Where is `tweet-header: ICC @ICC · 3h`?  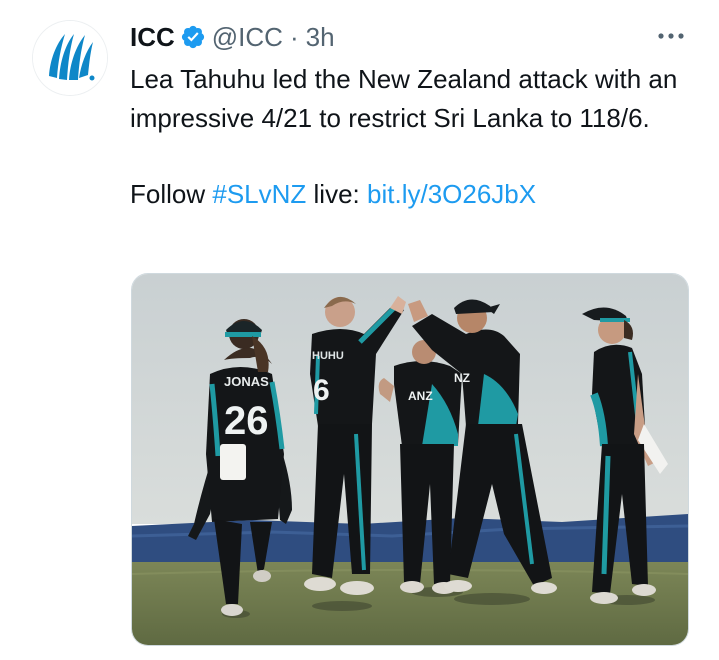
tweet-header: ICC @ICC · 3h is located at coordinates (232, 37).